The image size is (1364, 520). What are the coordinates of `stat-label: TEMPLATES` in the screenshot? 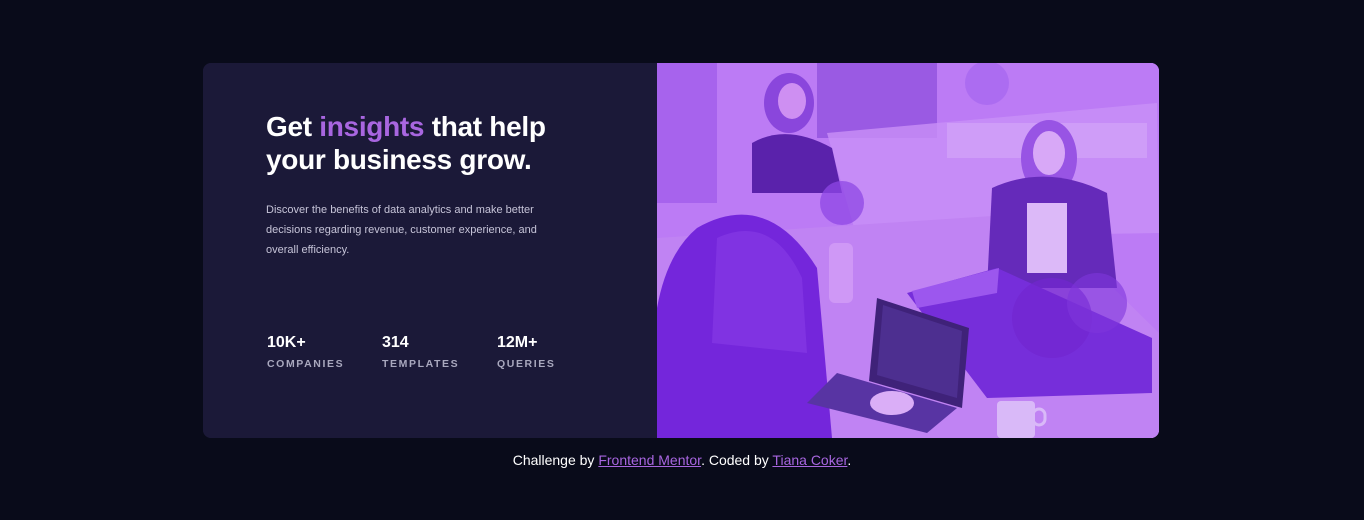 It's located at (421, 364).